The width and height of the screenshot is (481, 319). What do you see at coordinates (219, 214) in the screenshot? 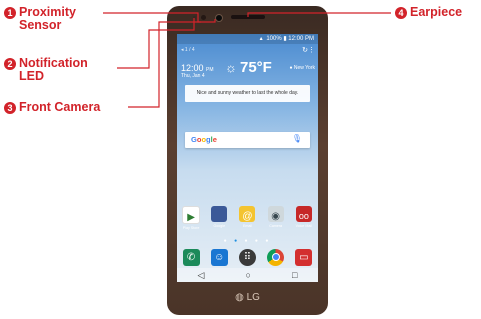
I see `google-folder-icon` at bounding box center [219, 214].